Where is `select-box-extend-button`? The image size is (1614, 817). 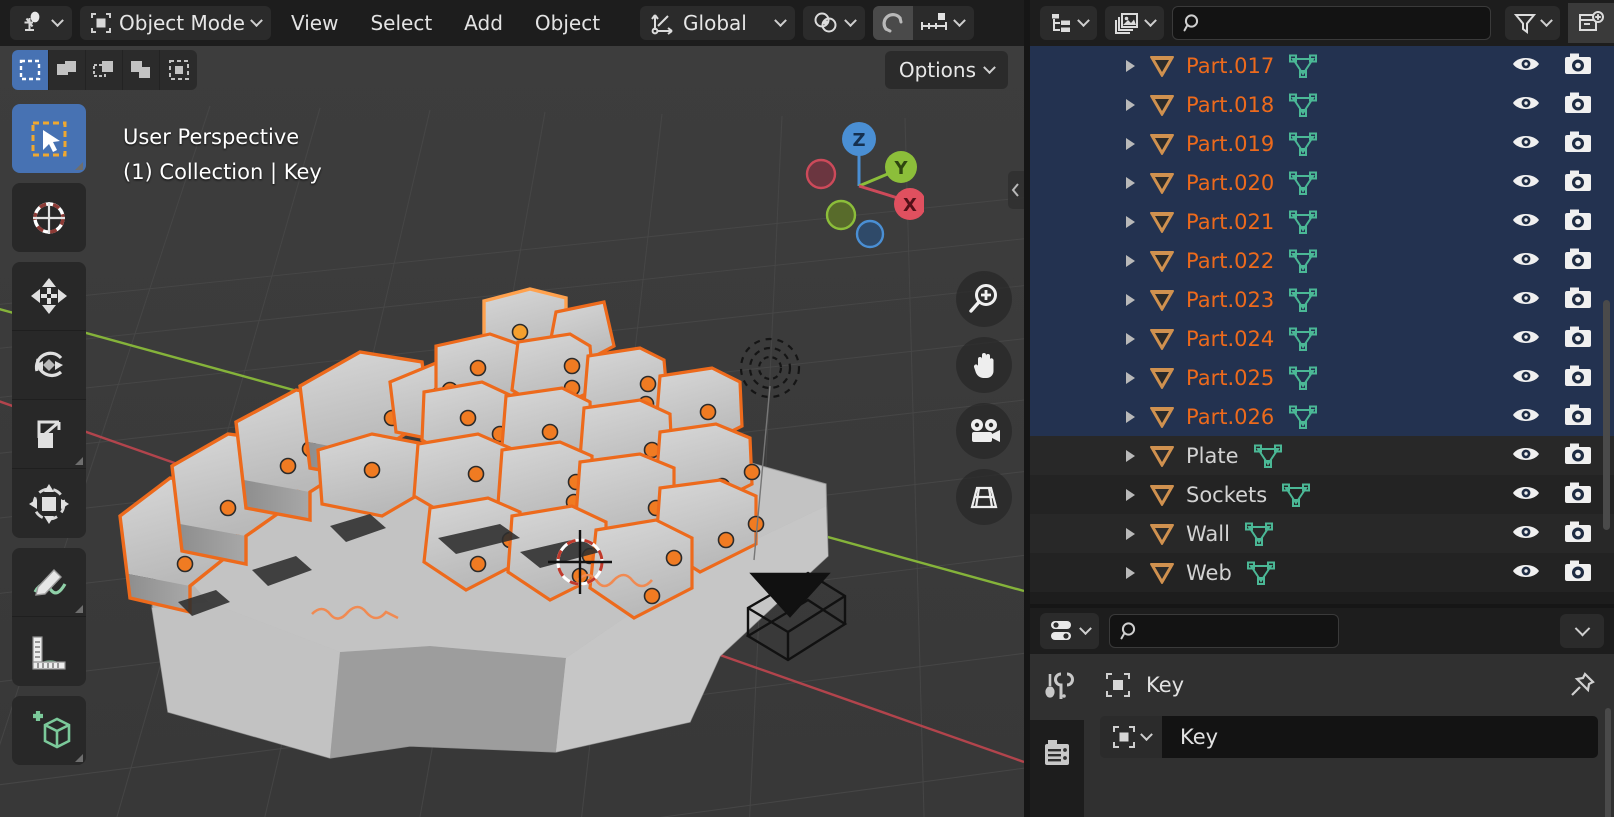
select-box-extend-button is located at coordinates (67, 70).